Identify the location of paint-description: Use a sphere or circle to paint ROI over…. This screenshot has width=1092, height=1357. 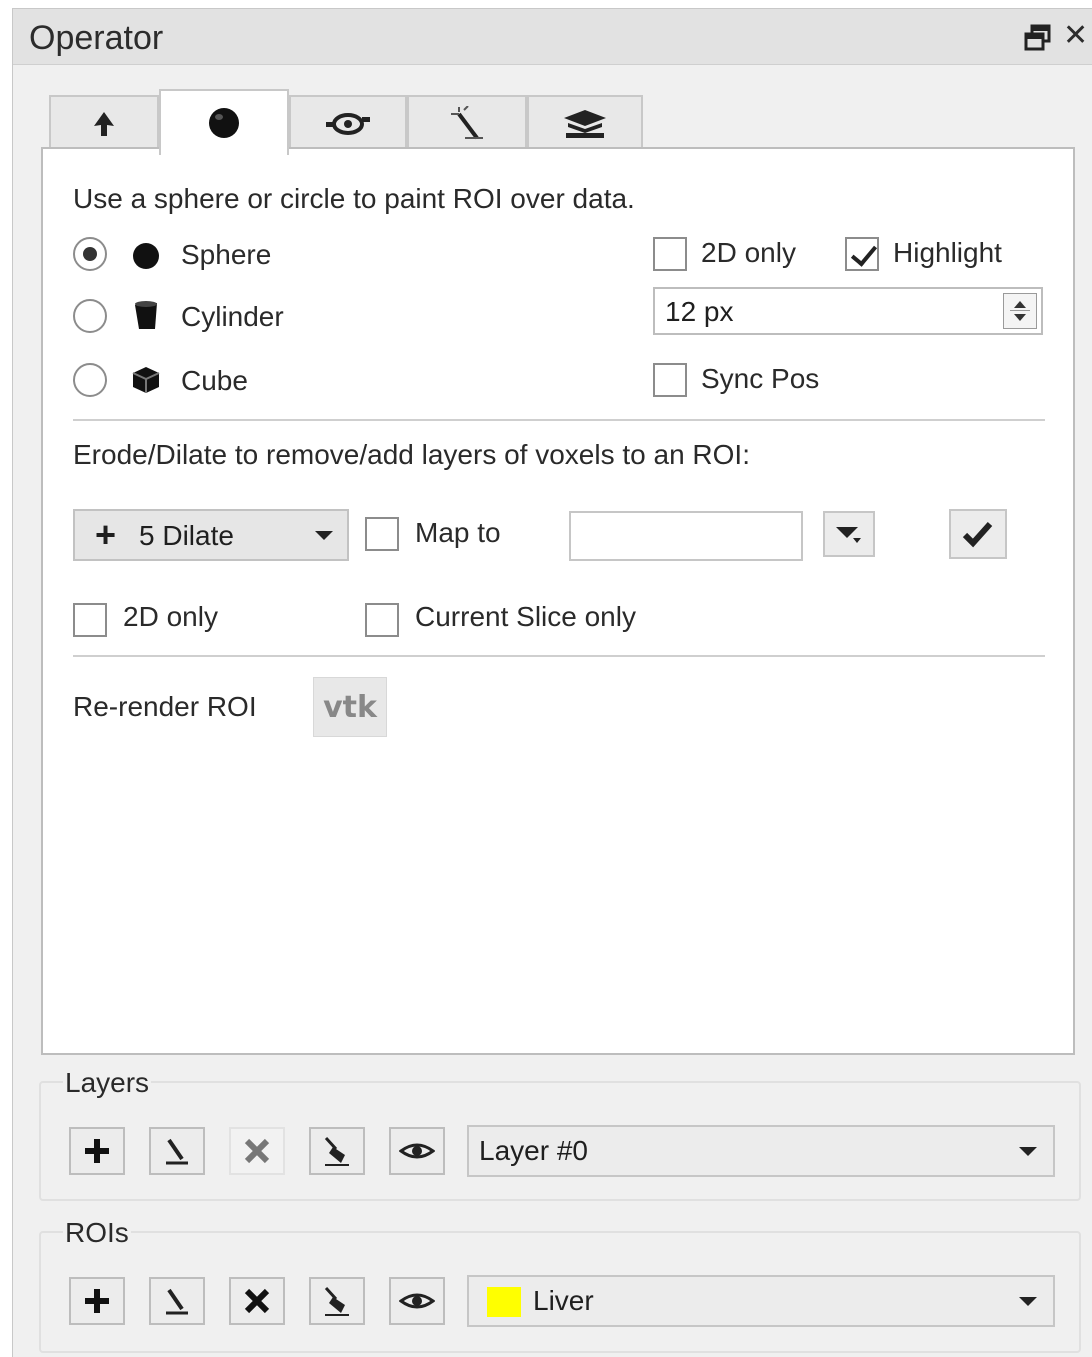
(354, 198).